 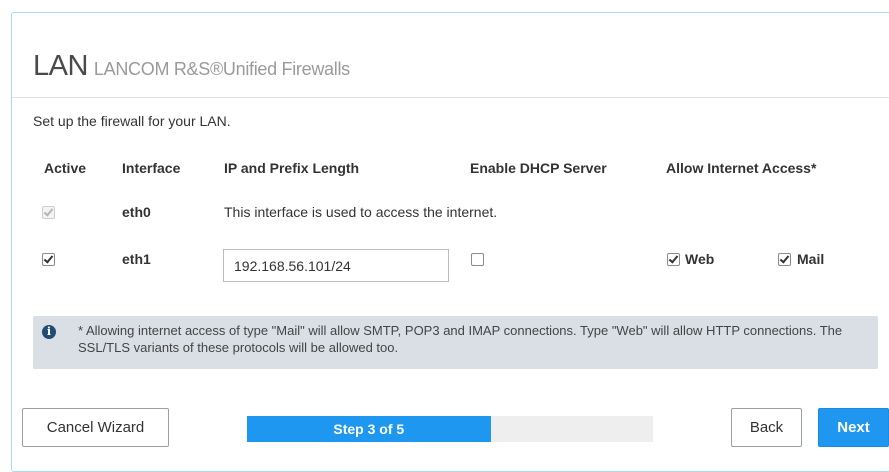 What do you see at coordinates (48, 259) in the screenshot?
I see `eth1-active-checkbox` at bounding box center [48, 259].